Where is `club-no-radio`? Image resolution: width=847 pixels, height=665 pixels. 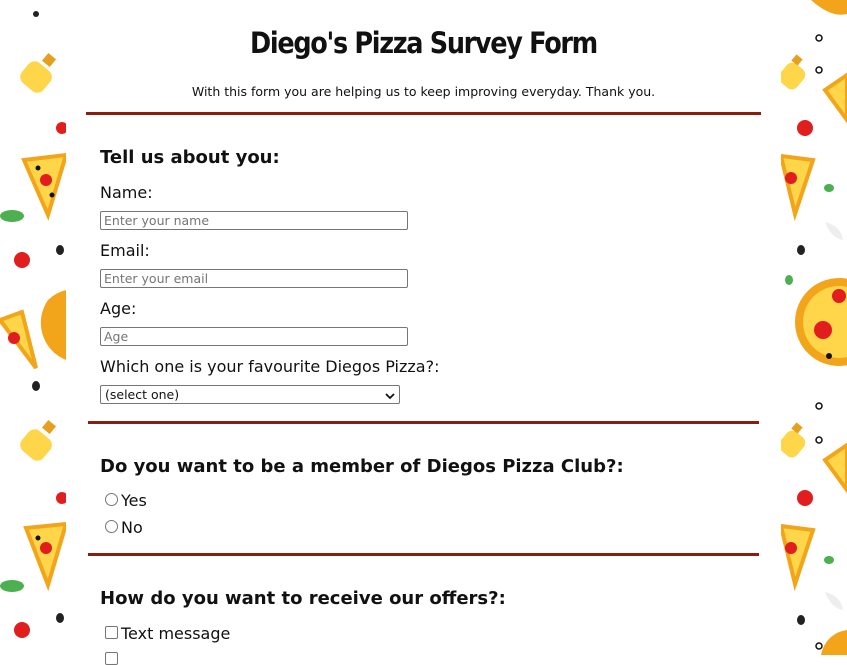 club-no-radio is located at coordinates (111, 526).